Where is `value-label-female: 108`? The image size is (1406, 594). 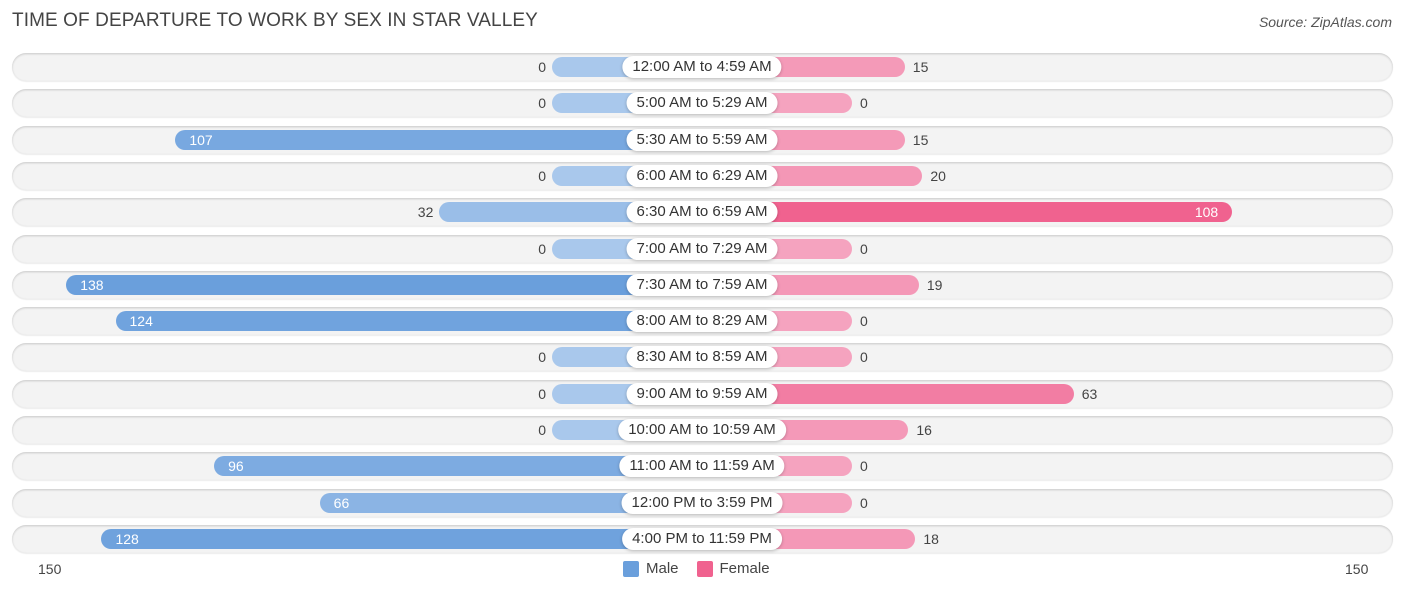 value-label-female: 108 is located at coordinates (1206, 212).